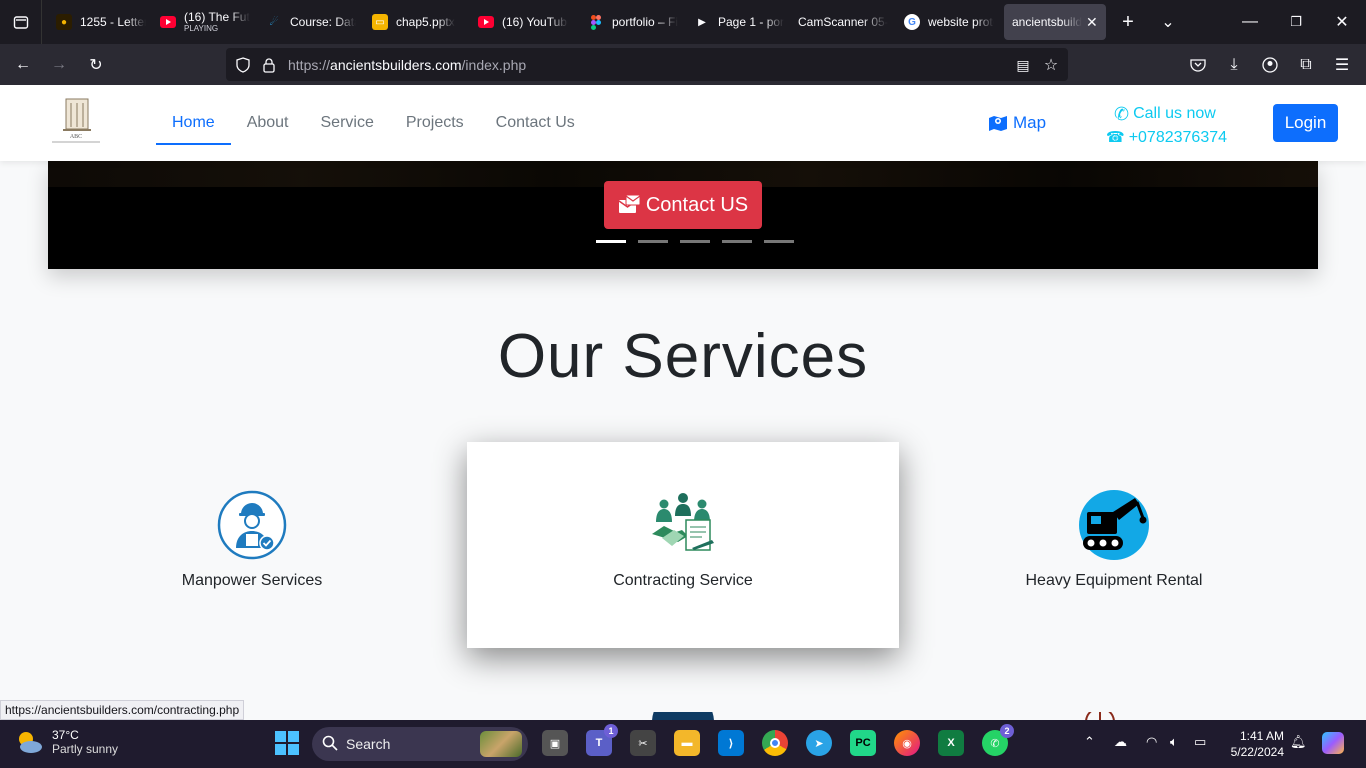 The width and height of the screenshot is (1366, 768). I want to click on weather-widget: 37°C Partly sunny, so click(66, 742).